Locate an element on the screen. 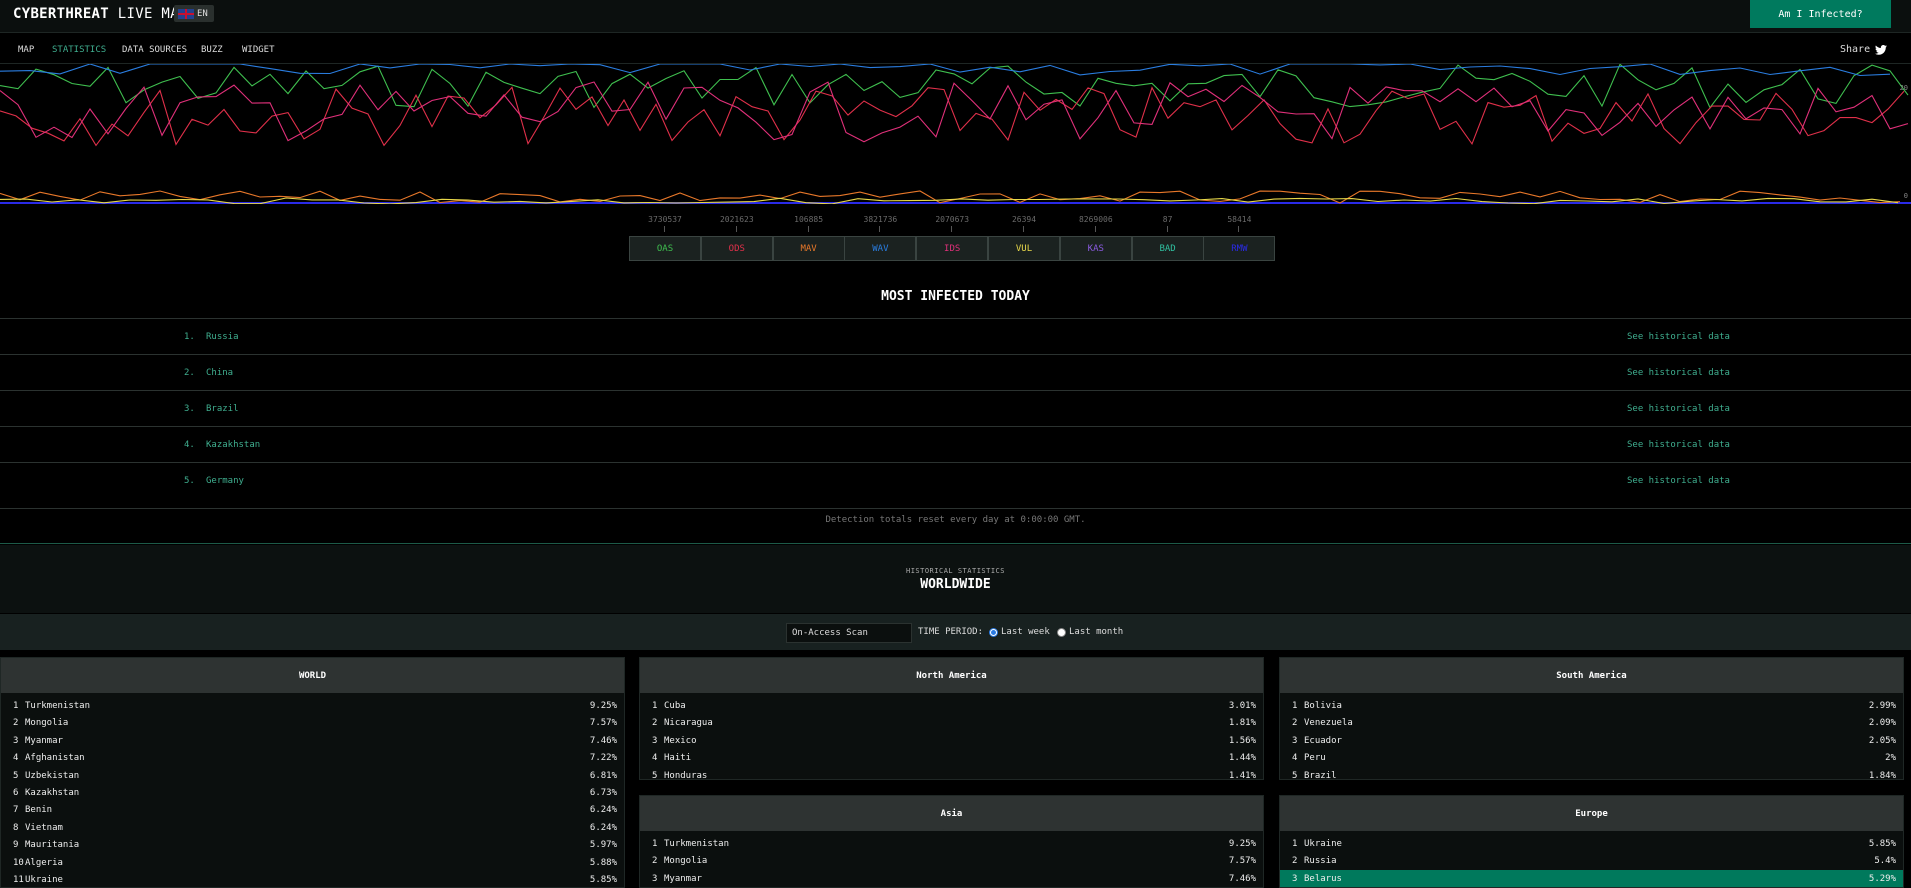  region-rank: 5 is located at coordinates (655, 775).